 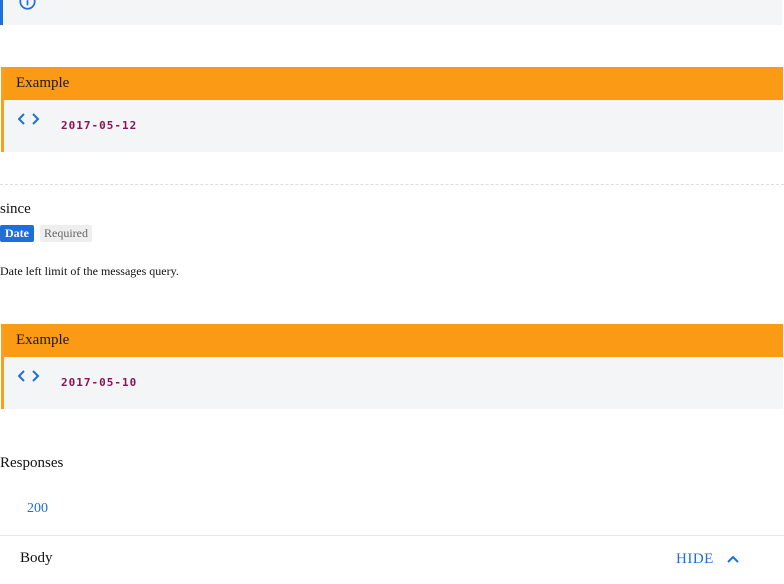 What do you see at coordinates (17, 233) in the screenshot?
I see `type-badge: Date` at bounding box center [17, 233].